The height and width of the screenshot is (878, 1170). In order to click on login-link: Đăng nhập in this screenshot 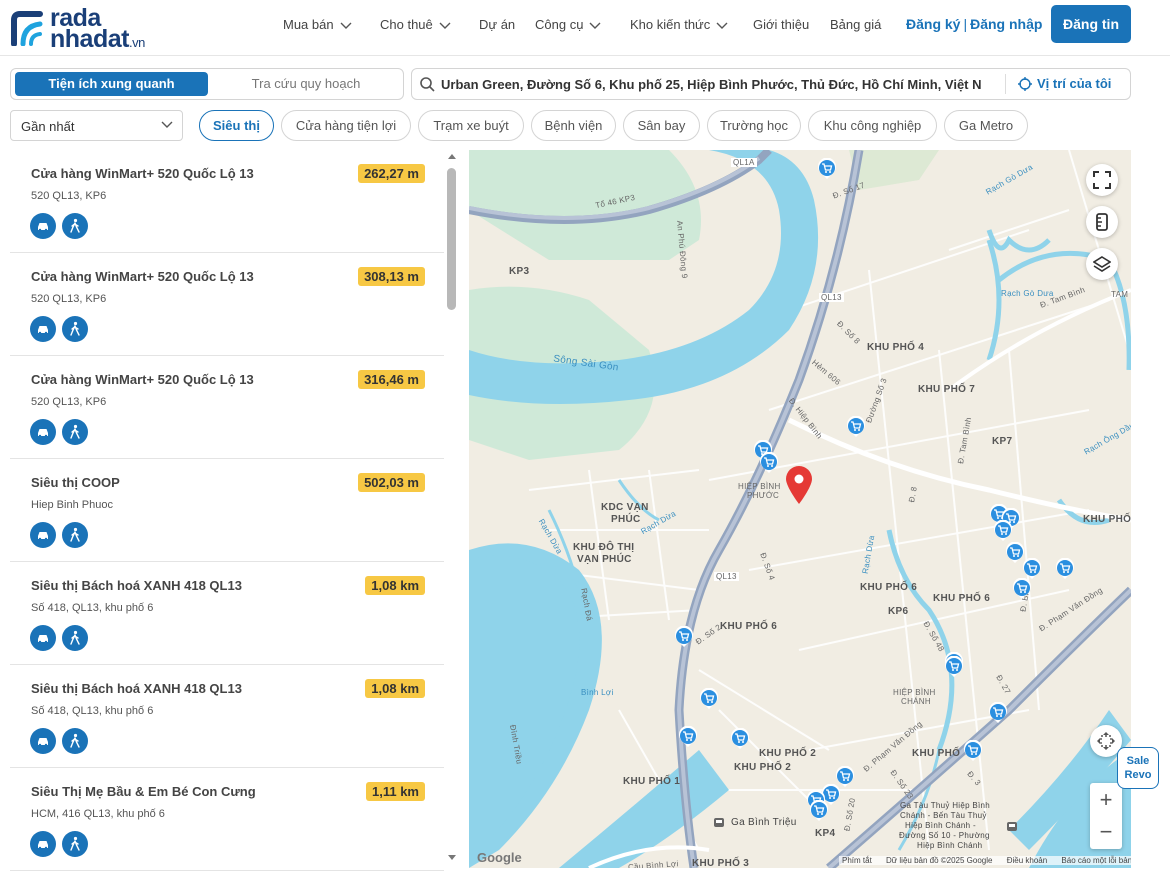, I will do `click(1006, 24)`.